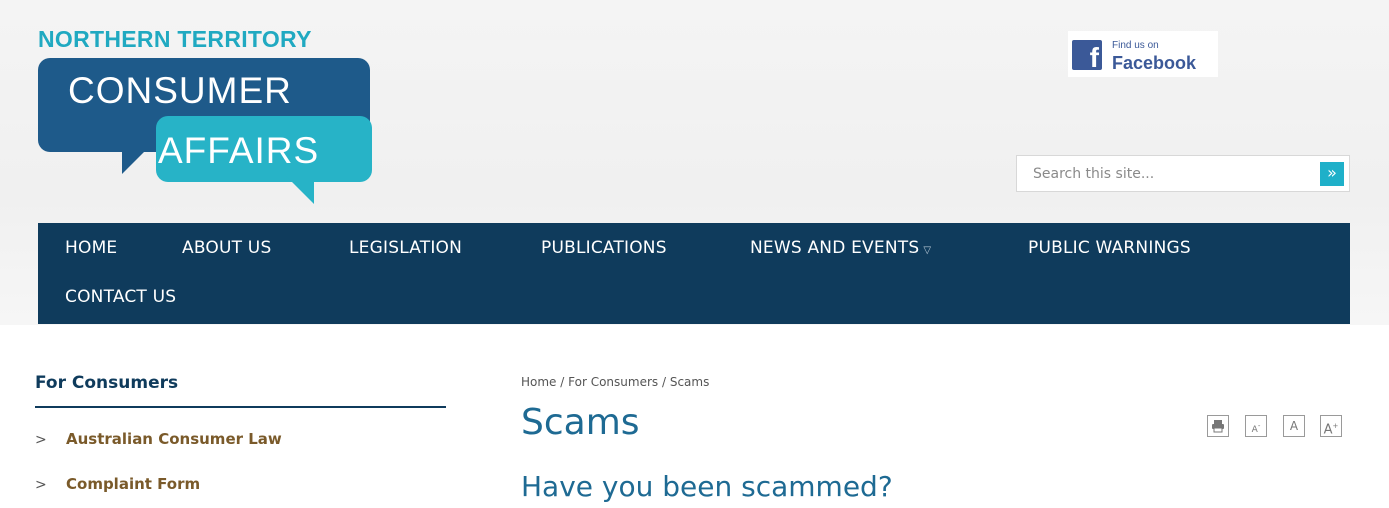 Image resolution: width=1389 pixels, height=508 pixels. I want to click on font-increase-label: A, so click(1328, 430).